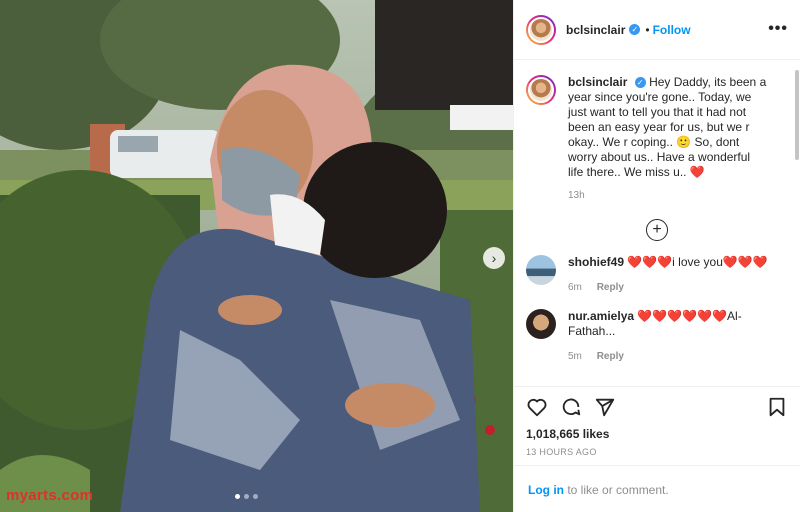  What do you see at coordinates (778, 29) in the screenshot?
I see `more-options-button: •••` at bounding box center [778, 29].